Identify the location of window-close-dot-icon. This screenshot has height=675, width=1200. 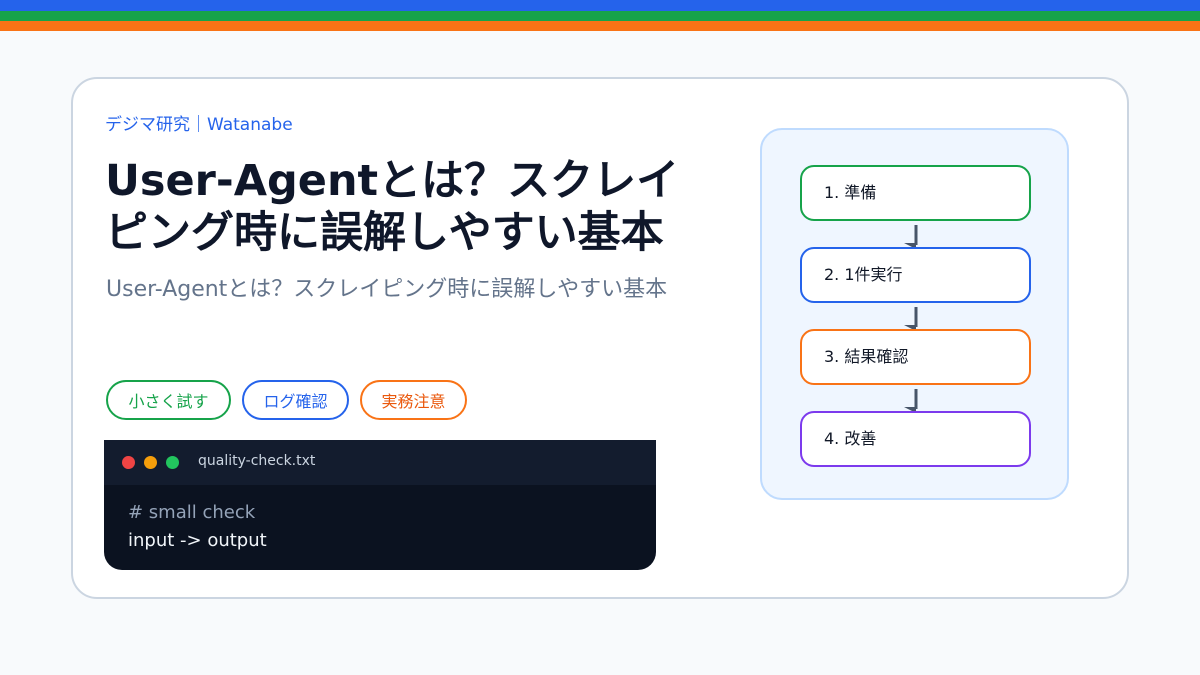
(128, 462).